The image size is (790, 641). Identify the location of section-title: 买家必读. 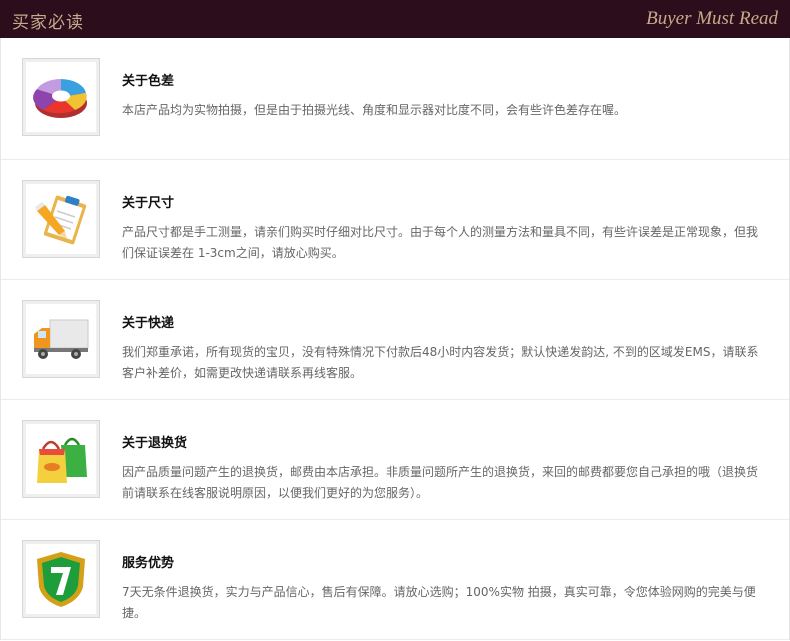
(48, 23).